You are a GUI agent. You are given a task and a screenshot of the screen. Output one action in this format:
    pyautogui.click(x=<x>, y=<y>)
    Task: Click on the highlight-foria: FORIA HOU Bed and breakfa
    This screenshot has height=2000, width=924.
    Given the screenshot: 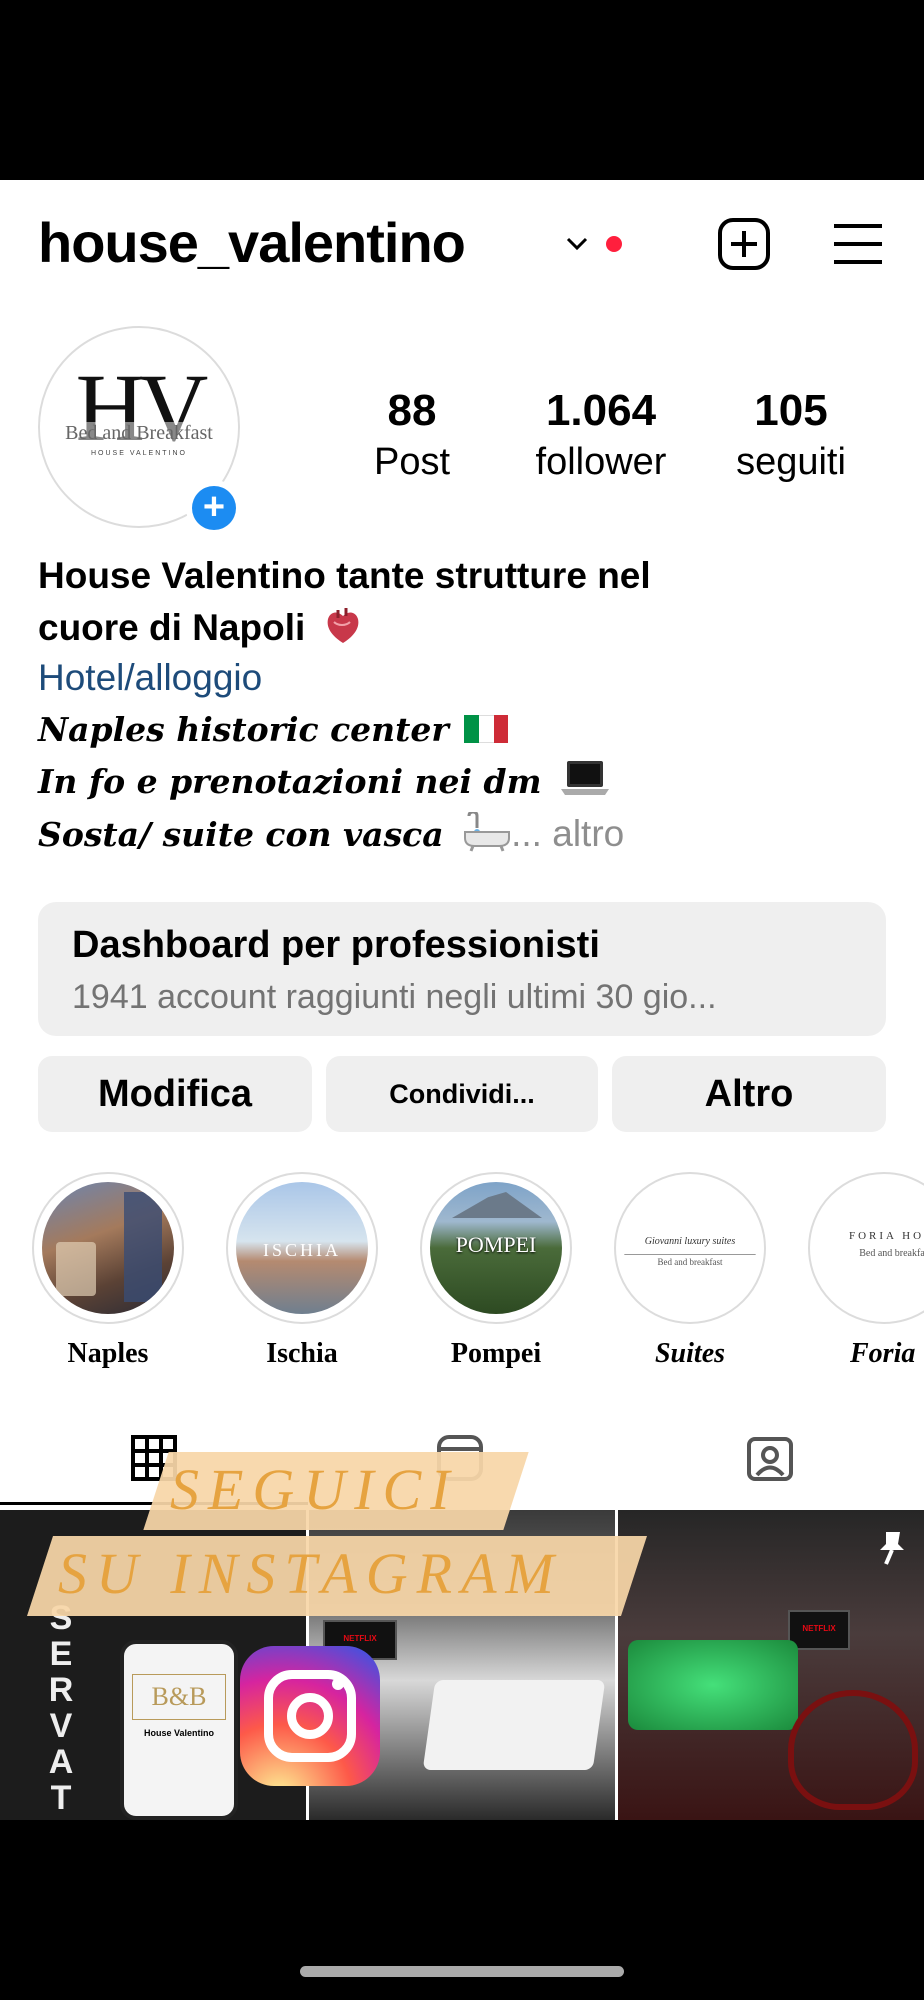 What is the action you would take?
    pyautogui.click(x=866, y=1248)
    